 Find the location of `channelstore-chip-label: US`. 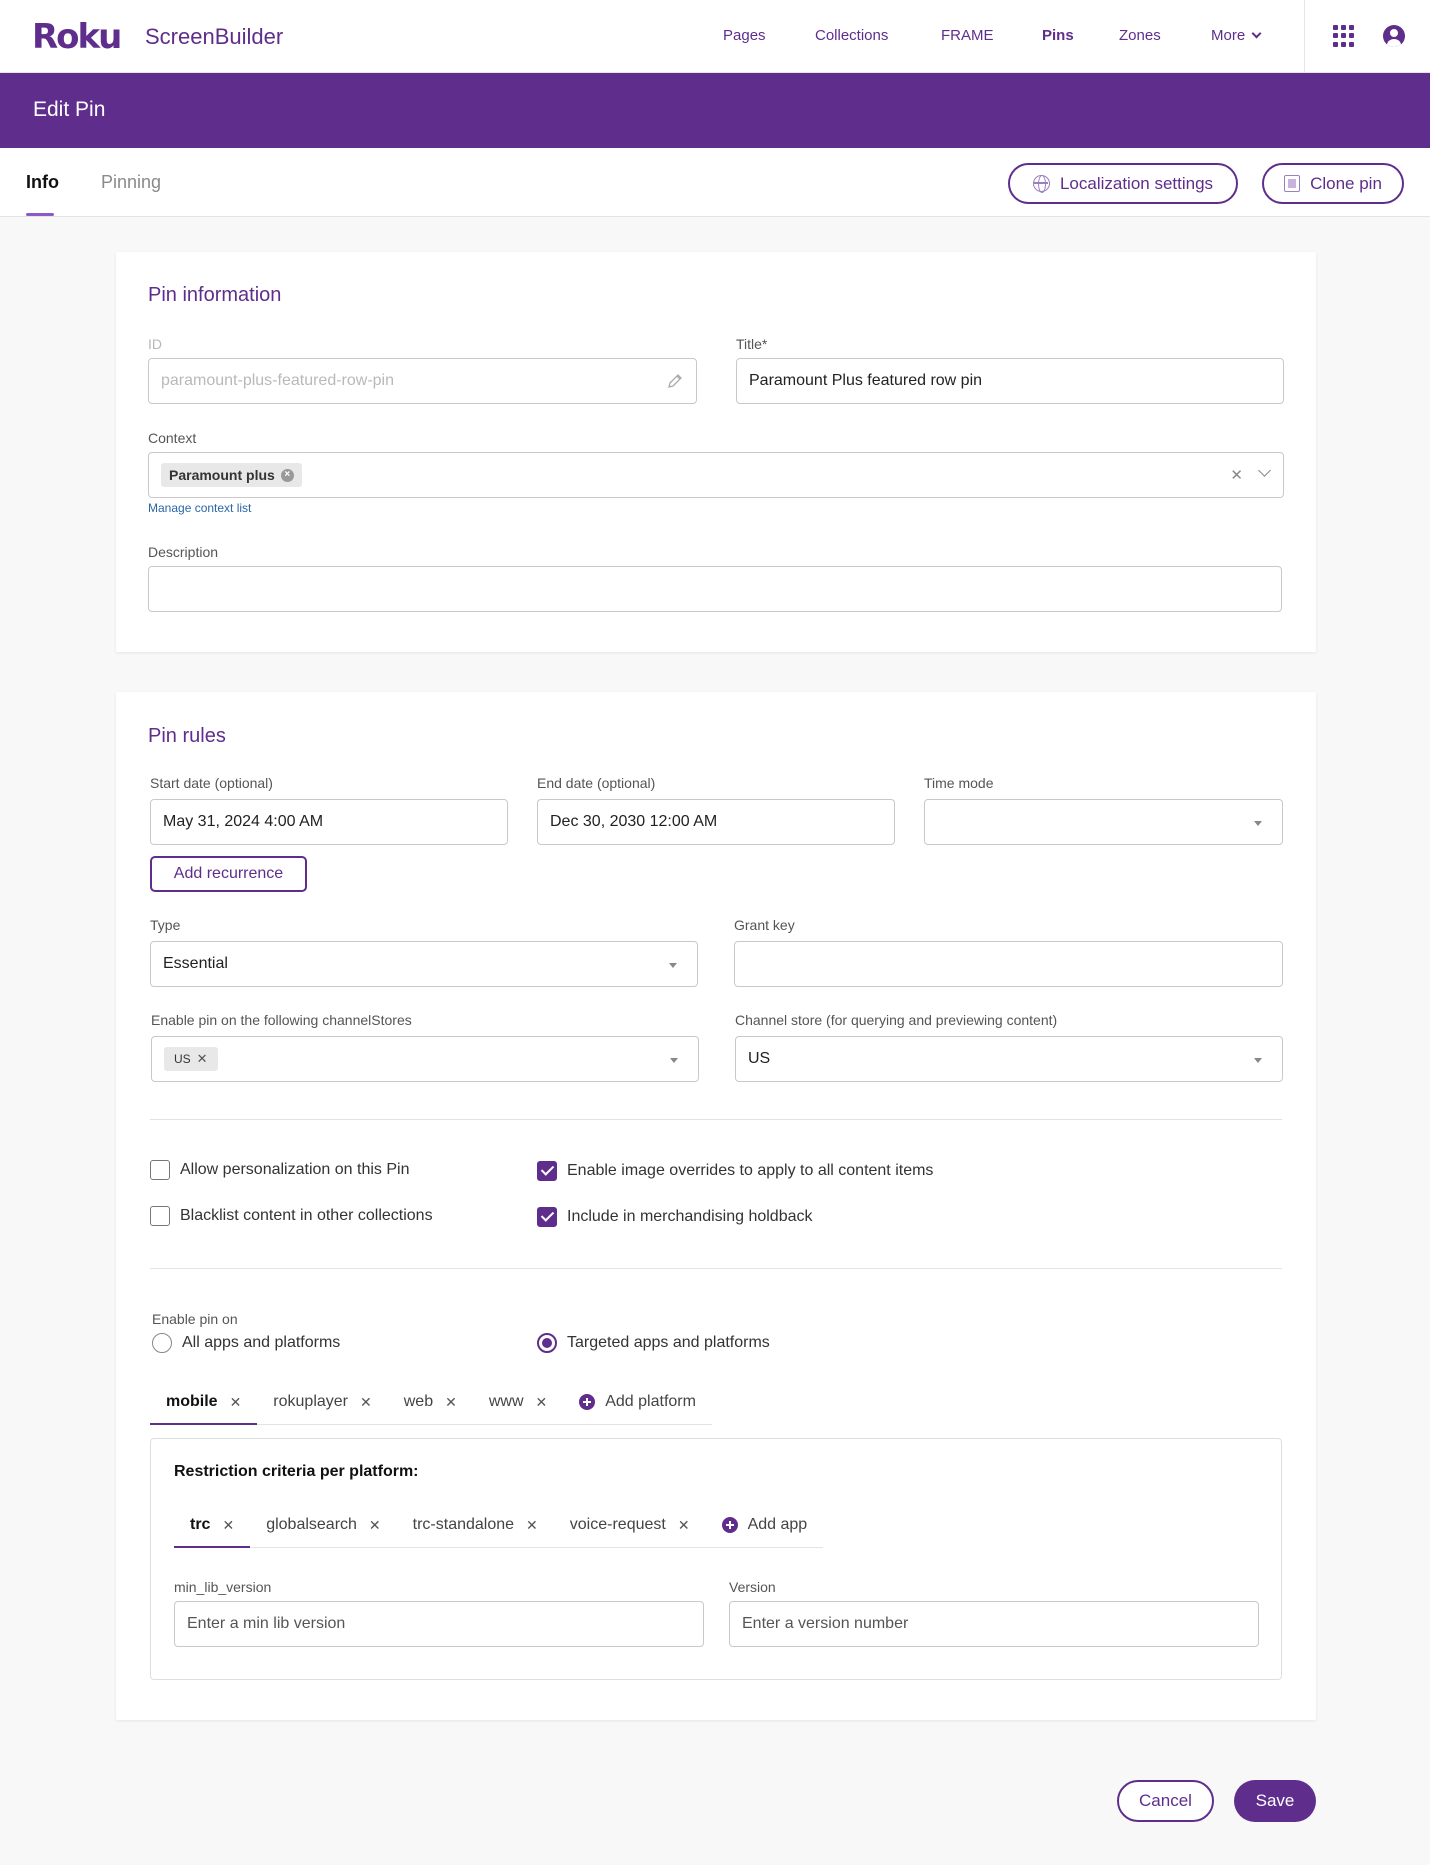

channelstore-chip-label: US is located at coordinates (182, 1059).